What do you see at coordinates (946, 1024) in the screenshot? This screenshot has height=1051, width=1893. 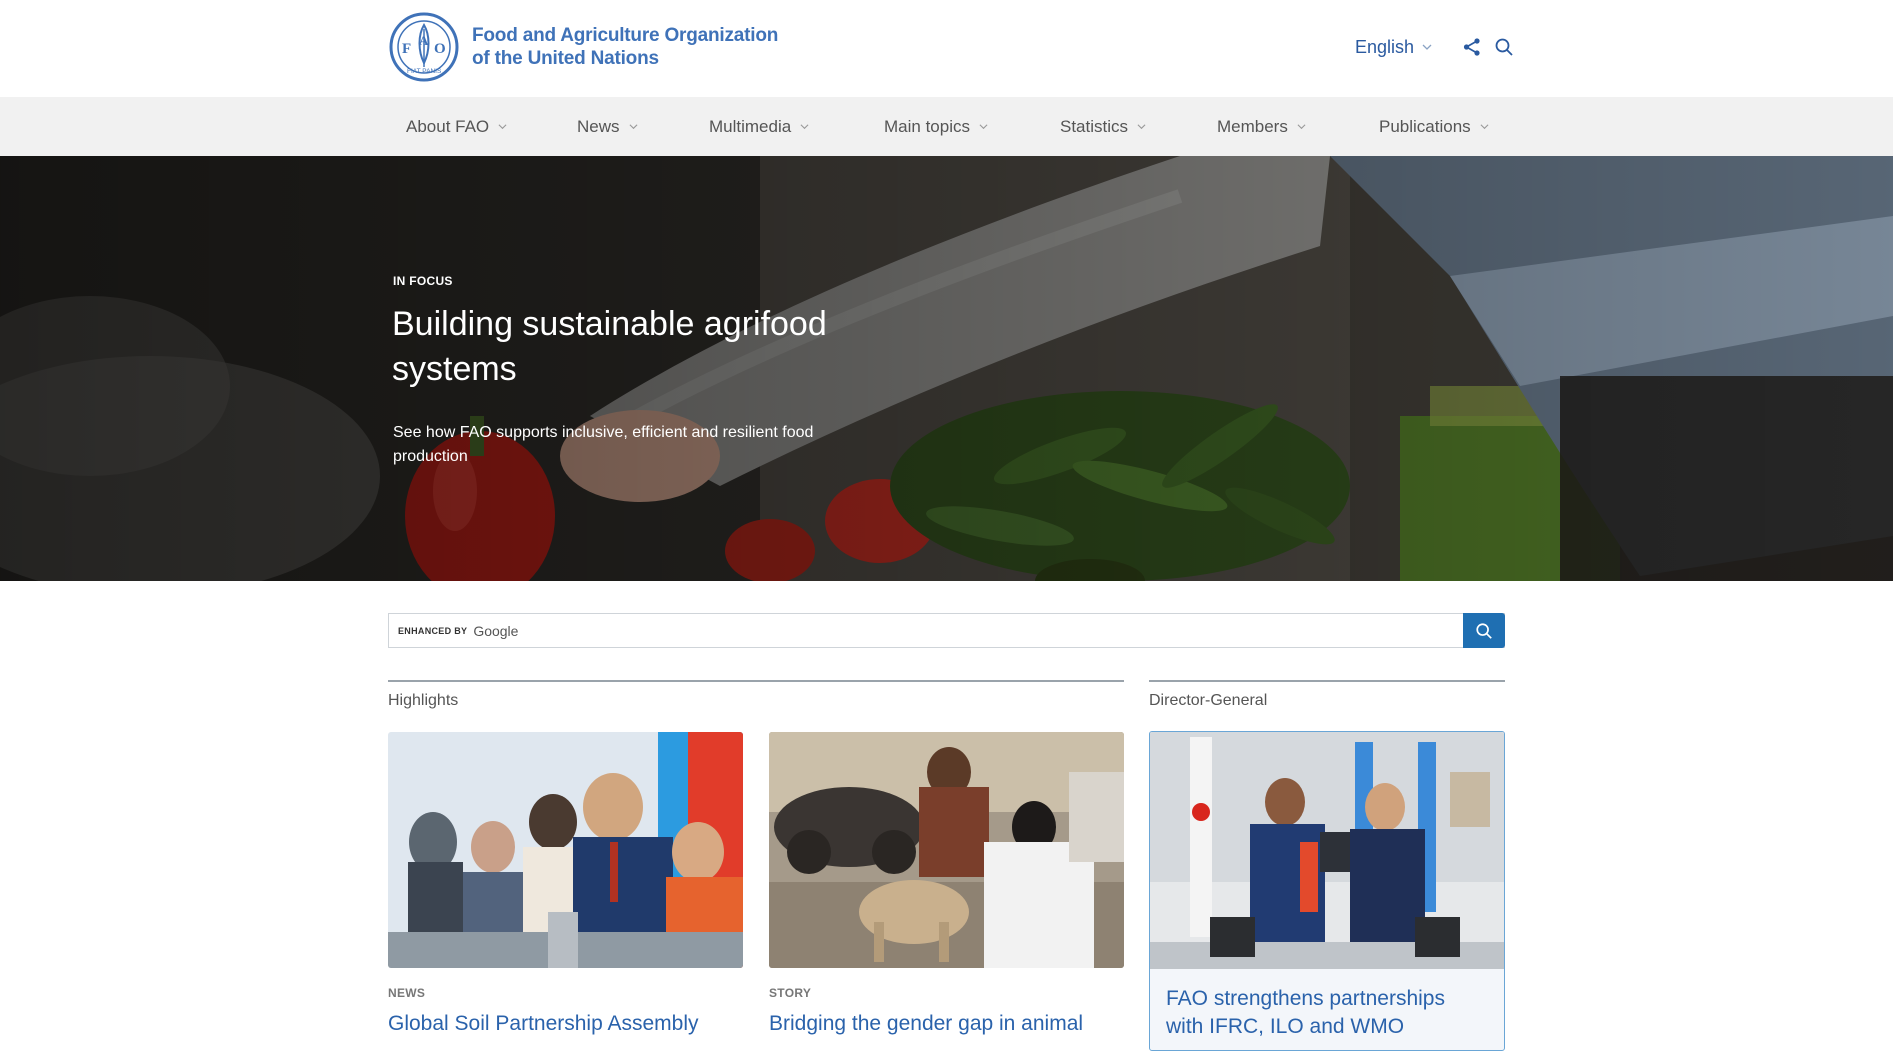 I see `card-title: Bridging the gender gap in animal` at bounding box center [946, 1024].